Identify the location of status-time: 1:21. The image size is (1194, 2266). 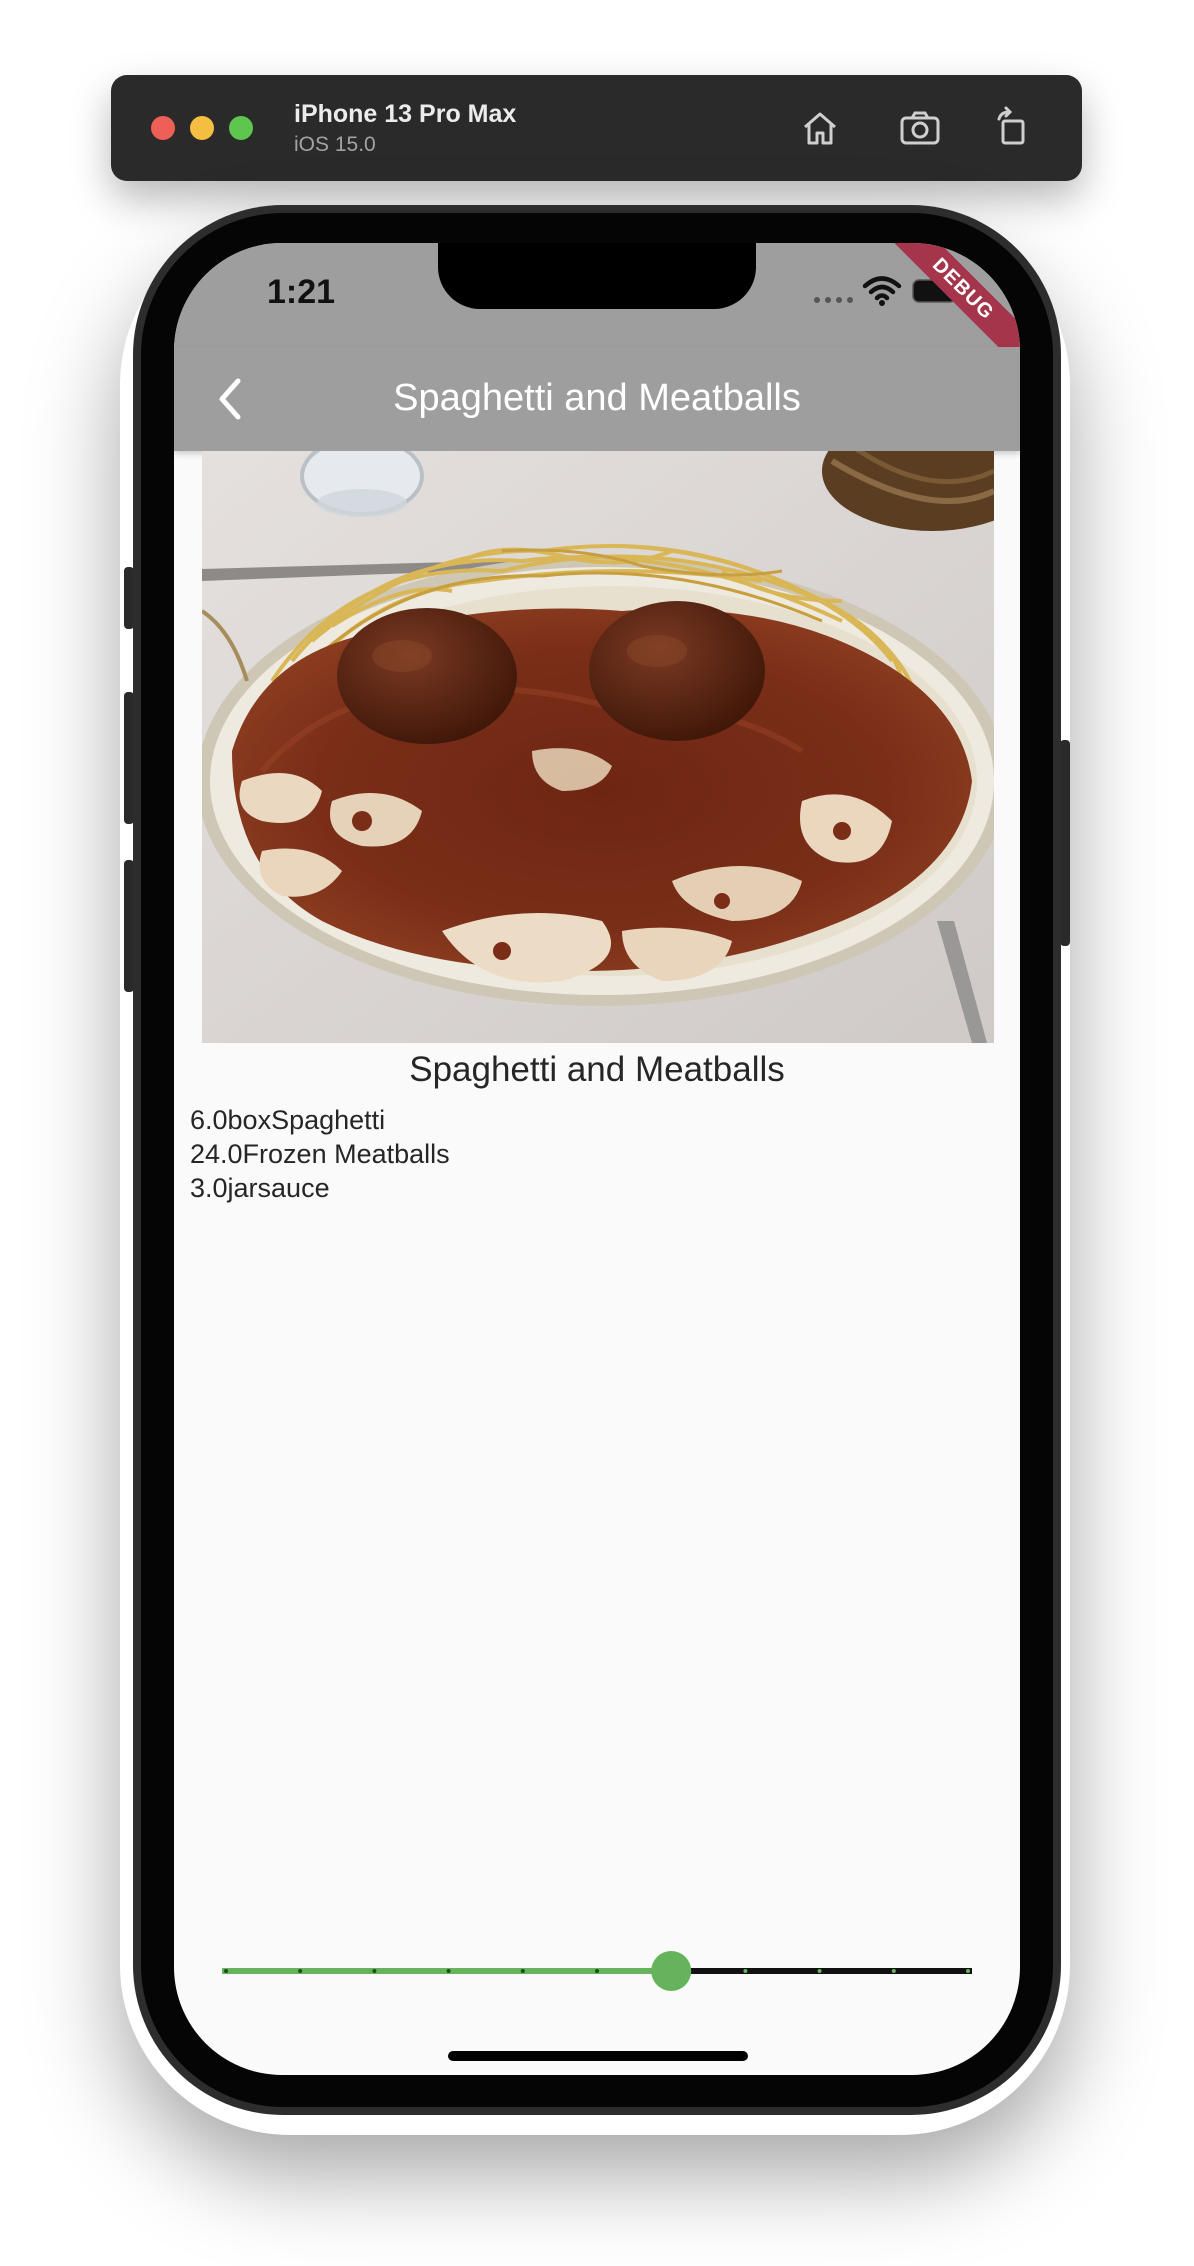
(301, 292).